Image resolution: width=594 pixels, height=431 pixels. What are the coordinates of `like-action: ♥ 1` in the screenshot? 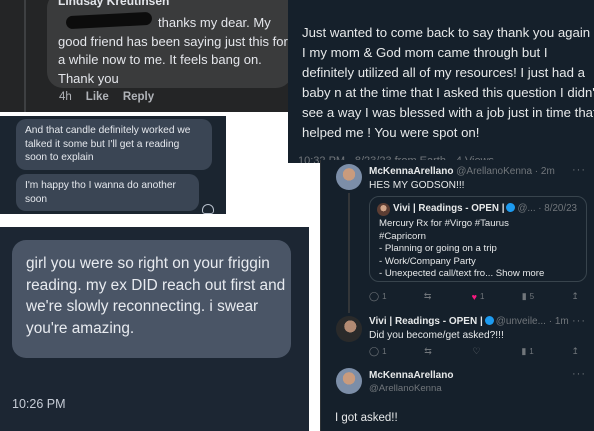 It's located at (478, 296).